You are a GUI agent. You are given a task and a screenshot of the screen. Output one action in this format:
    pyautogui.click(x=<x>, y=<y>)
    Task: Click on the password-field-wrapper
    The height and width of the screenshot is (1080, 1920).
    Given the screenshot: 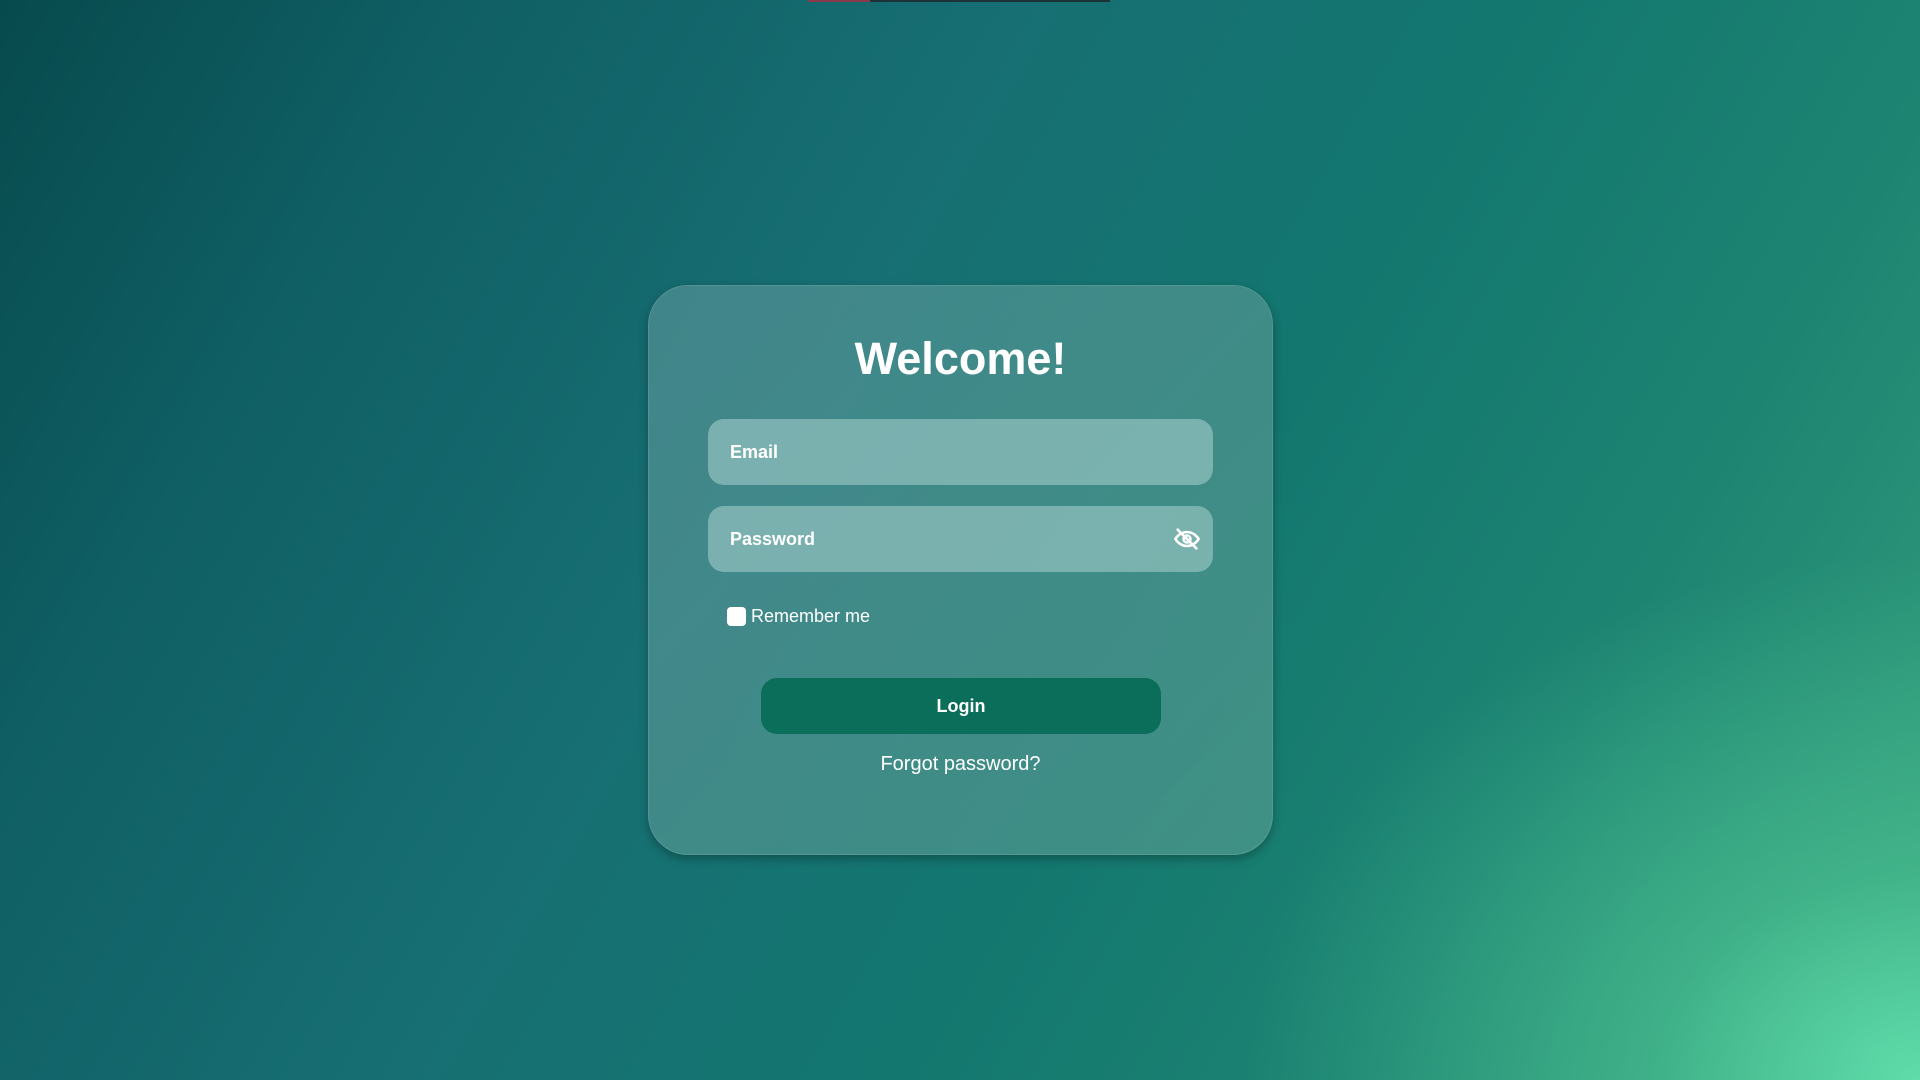 What is the action you would take?
    pyautogui.click(x=960, y=539)
    